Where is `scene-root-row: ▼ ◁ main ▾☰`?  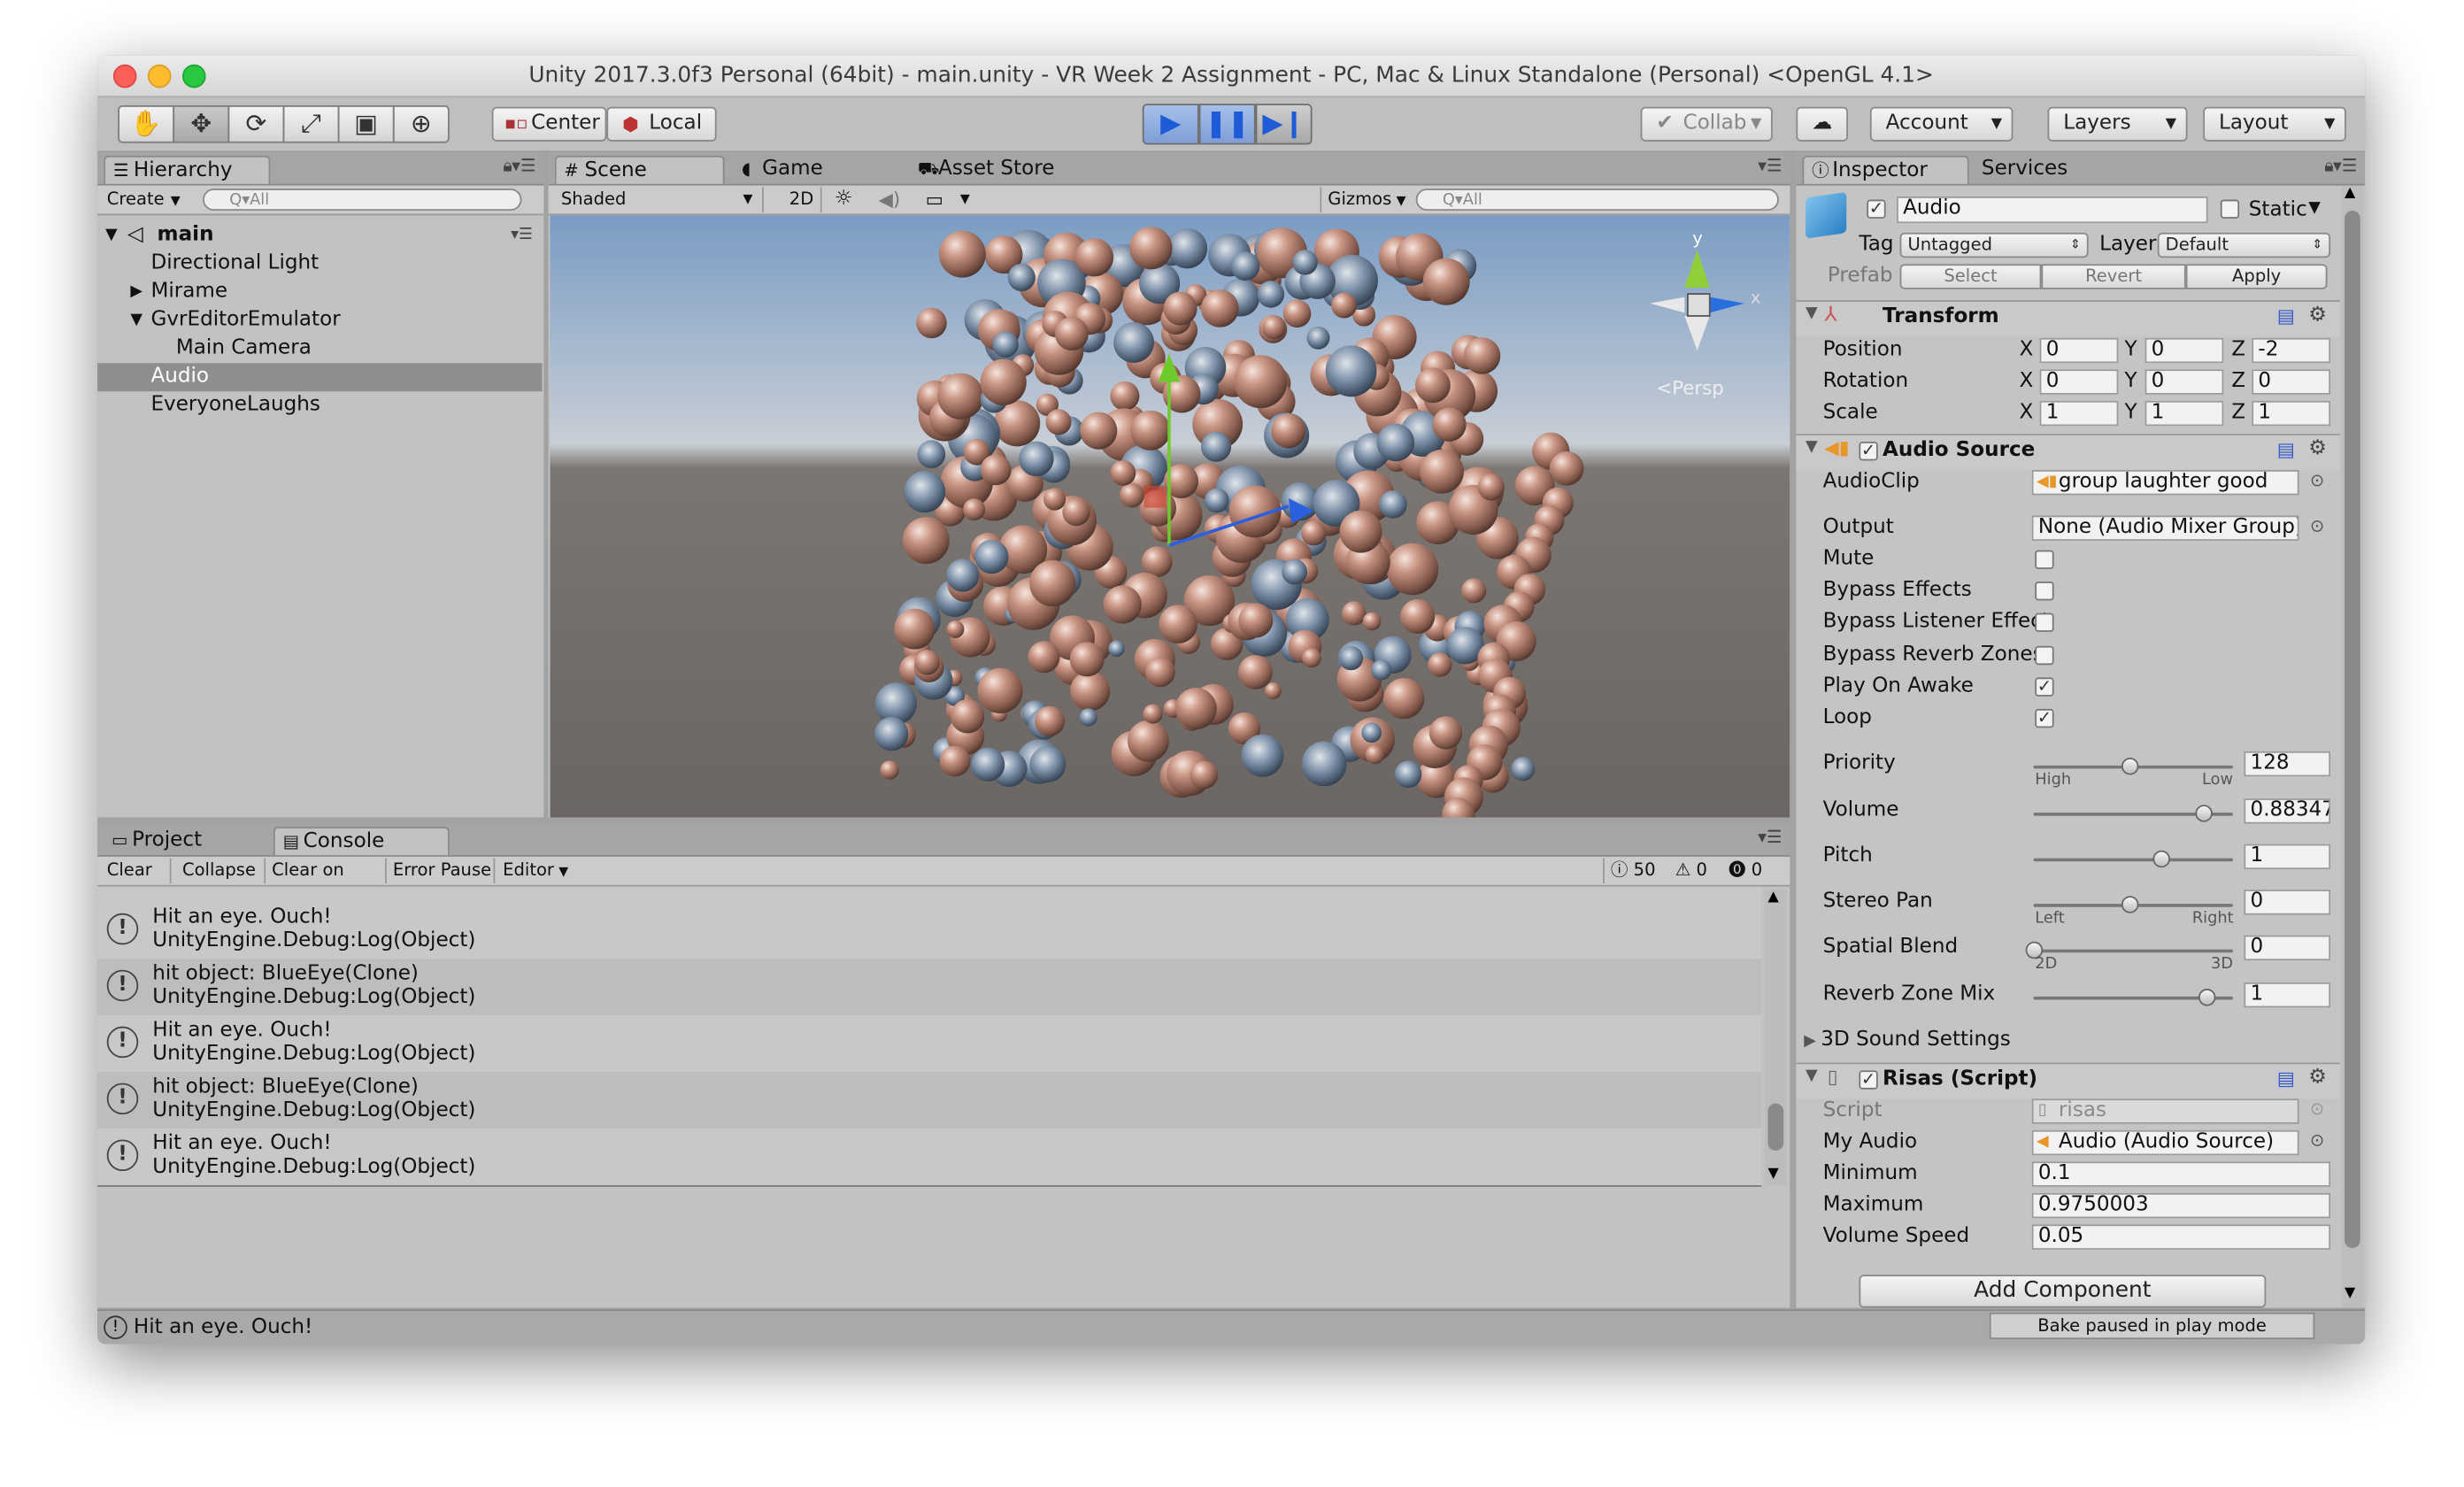 scene-root-row: ▼ ◁ main ▾☰ is located at coordinates (320, 235).